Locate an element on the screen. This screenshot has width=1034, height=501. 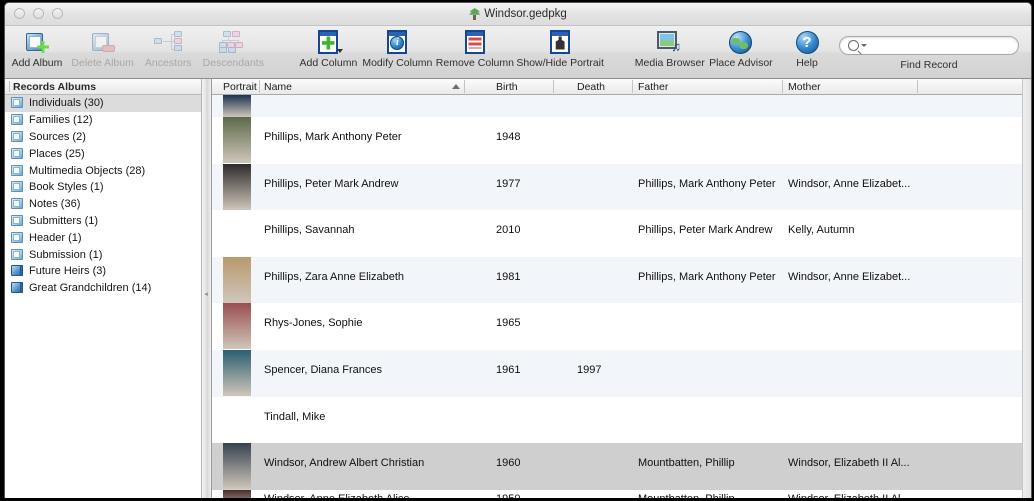
sidebar-item-header: Header (1) is located at coordinates (103, 237).